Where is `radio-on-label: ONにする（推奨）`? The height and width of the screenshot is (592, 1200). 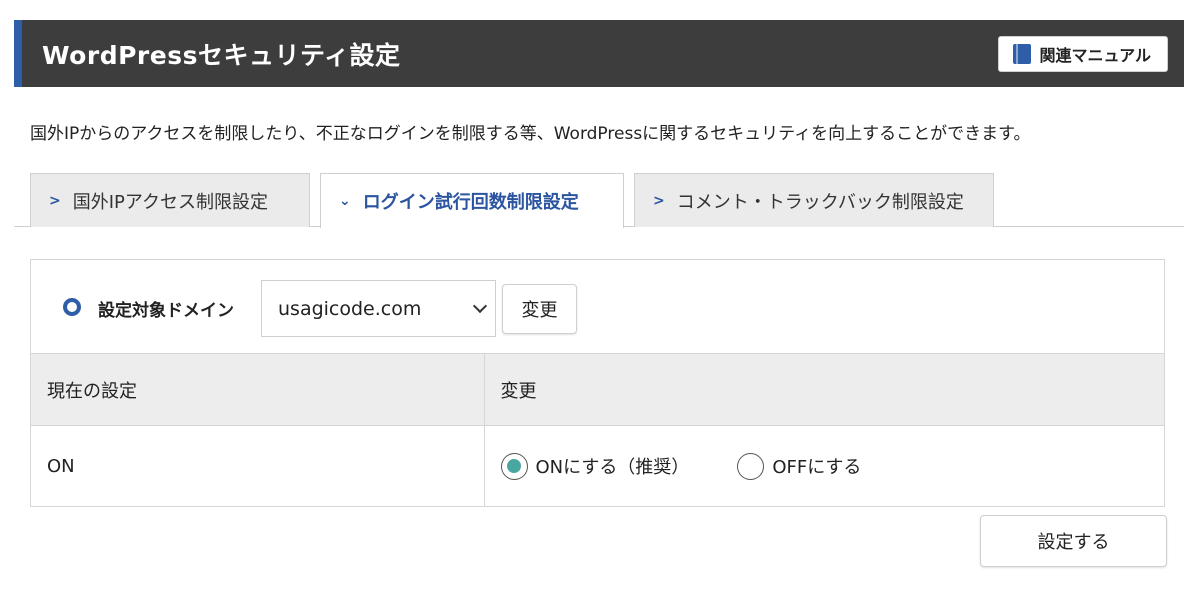
radio-on-label: ONにする（推奨） is located at coordinates (612, 468).